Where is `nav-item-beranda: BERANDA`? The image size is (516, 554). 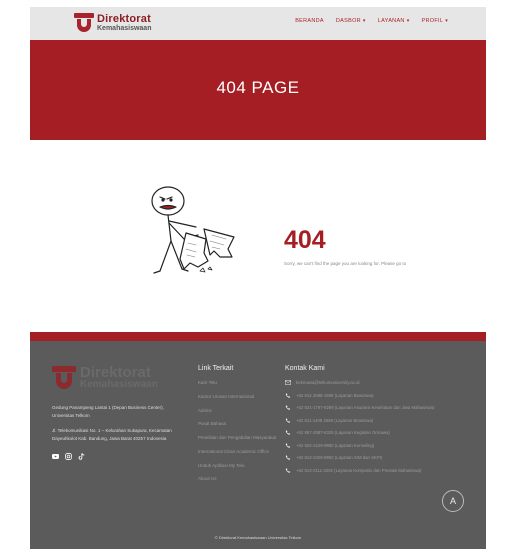 nav-item-beranda: BERANDA is located at coordinates (309, 21).